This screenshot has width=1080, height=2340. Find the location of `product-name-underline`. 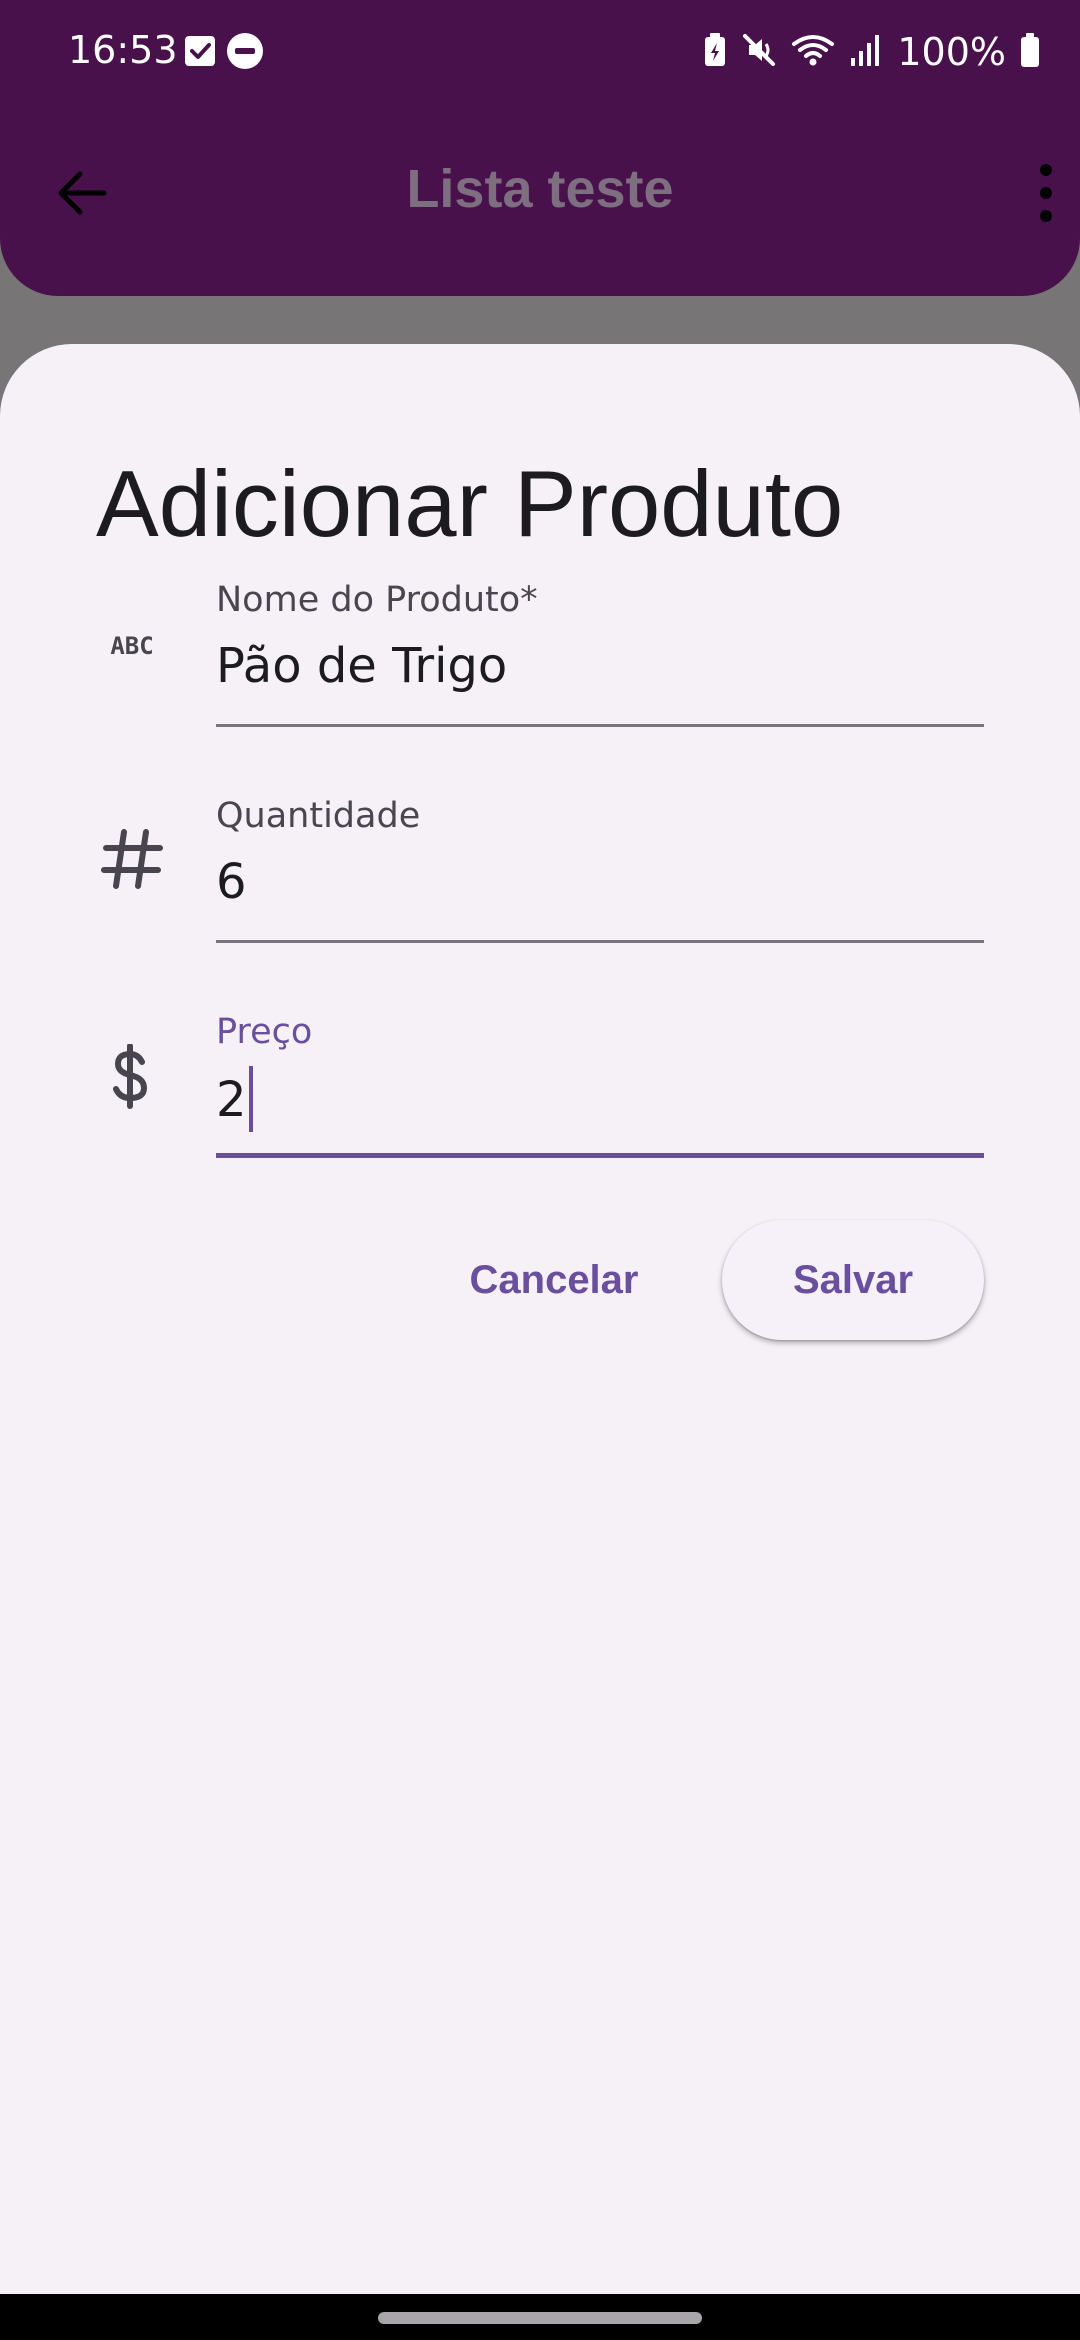

product-name-underline is located at coordinates (600, 725).